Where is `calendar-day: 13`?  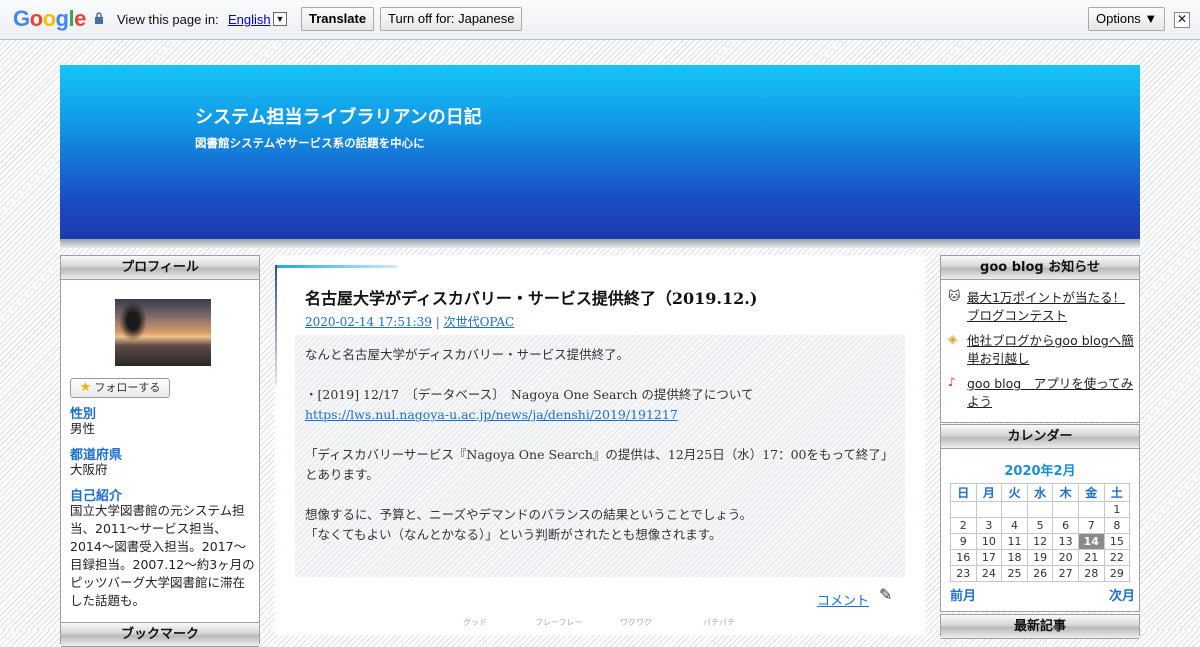 calendar-day: 13 is located at coordinates (1065, 541).